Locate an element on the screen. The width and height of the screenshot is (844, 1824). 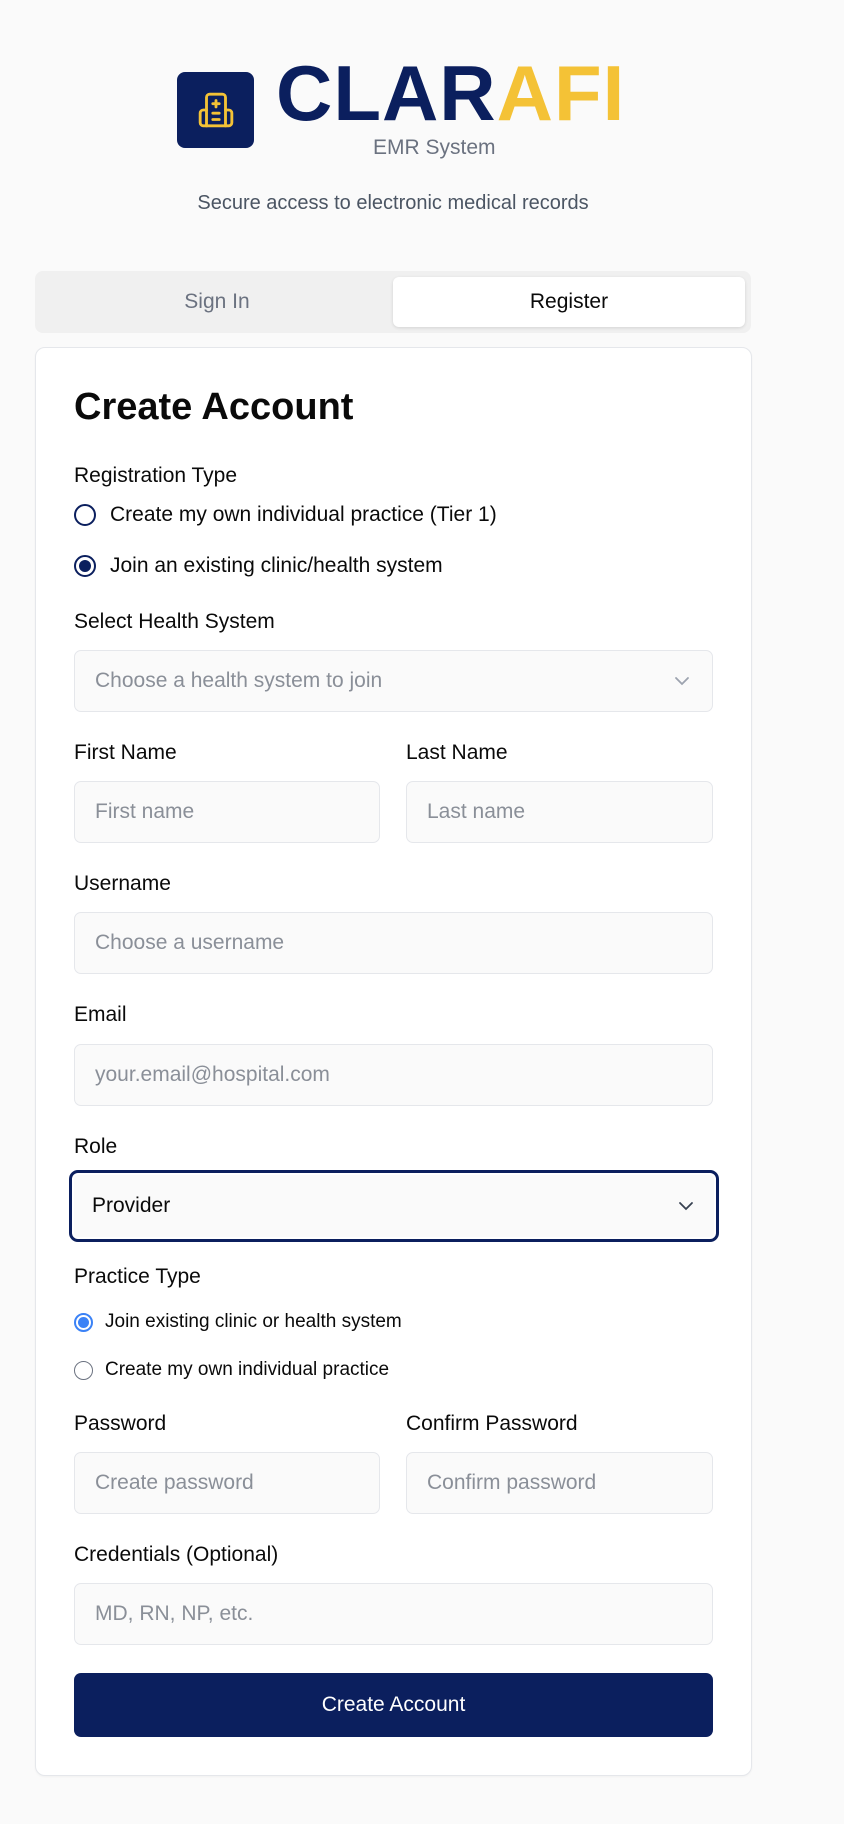
email-label: Email is located at coordinates (100, 1014).